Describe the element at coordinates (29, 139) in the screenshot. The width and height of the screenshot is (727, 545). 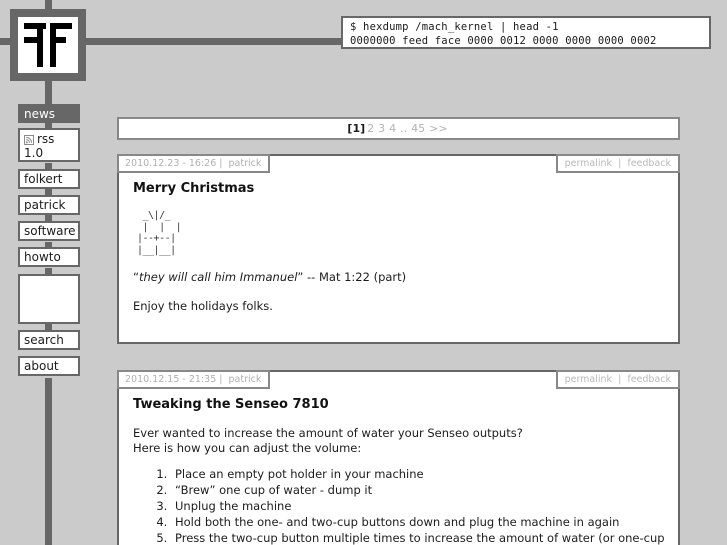
I see `rss-icon` at that location.